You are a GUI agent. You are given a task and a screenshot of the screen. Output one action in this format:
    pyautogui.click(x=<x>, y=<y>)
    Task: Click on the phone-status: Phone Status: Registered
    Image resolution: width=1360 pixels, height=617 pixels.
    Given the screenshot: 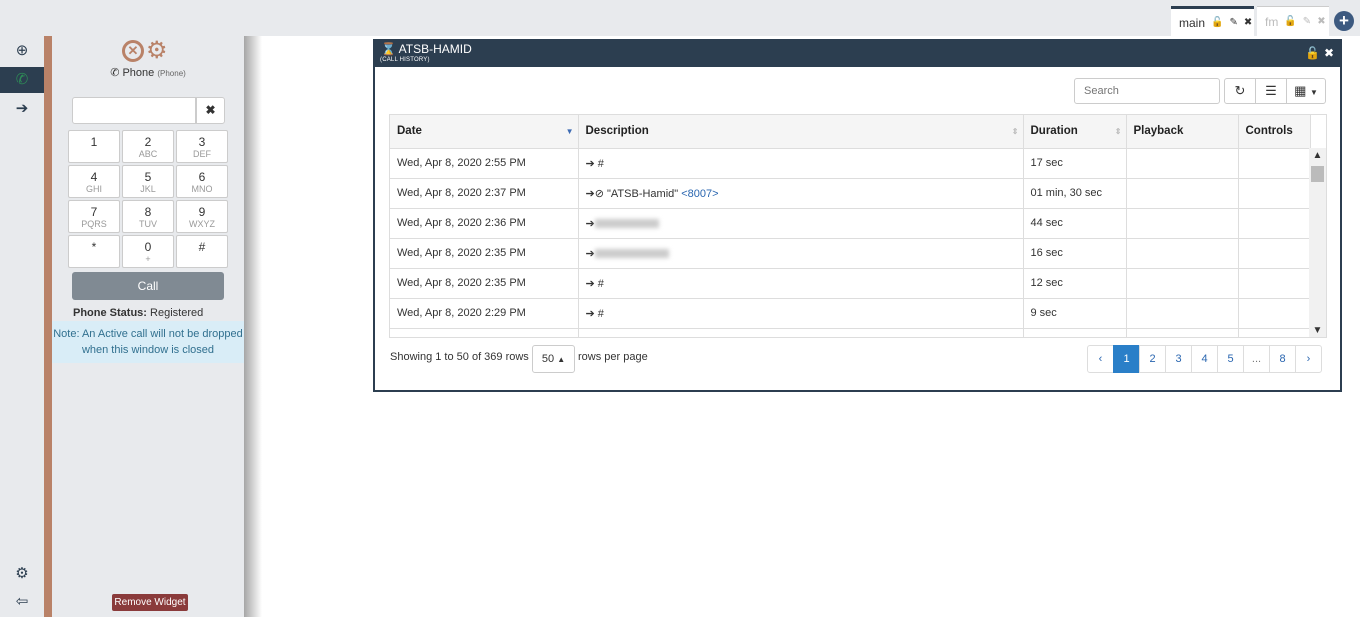 What is the action you would take?
    pyautogui.click(x=138, y=313)
    